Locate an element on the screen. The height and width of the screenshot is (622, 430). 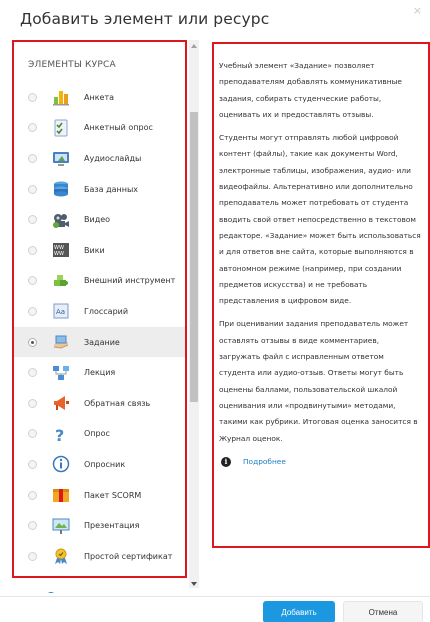
module-item: Пакет SCORM is located at coordinates (99, 495).